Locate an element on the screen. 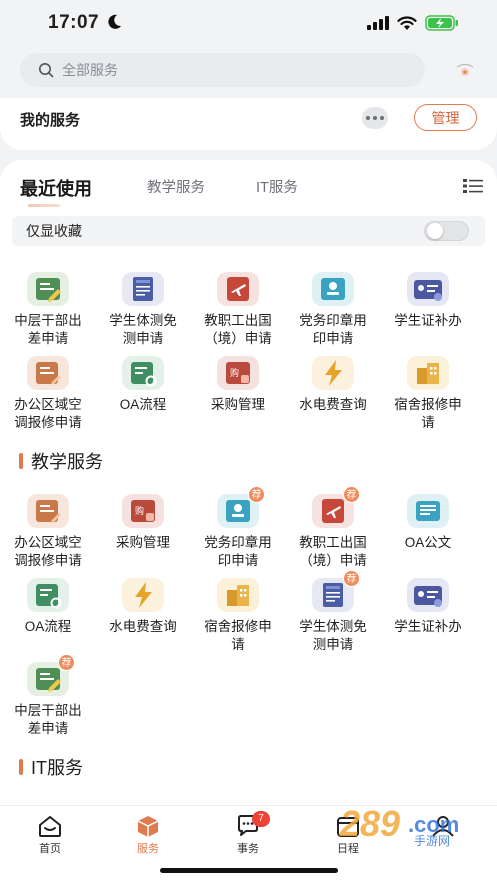 The width and height of the screenshot is (497, 883). oa-document-icon is located at coordinates (428, 511).